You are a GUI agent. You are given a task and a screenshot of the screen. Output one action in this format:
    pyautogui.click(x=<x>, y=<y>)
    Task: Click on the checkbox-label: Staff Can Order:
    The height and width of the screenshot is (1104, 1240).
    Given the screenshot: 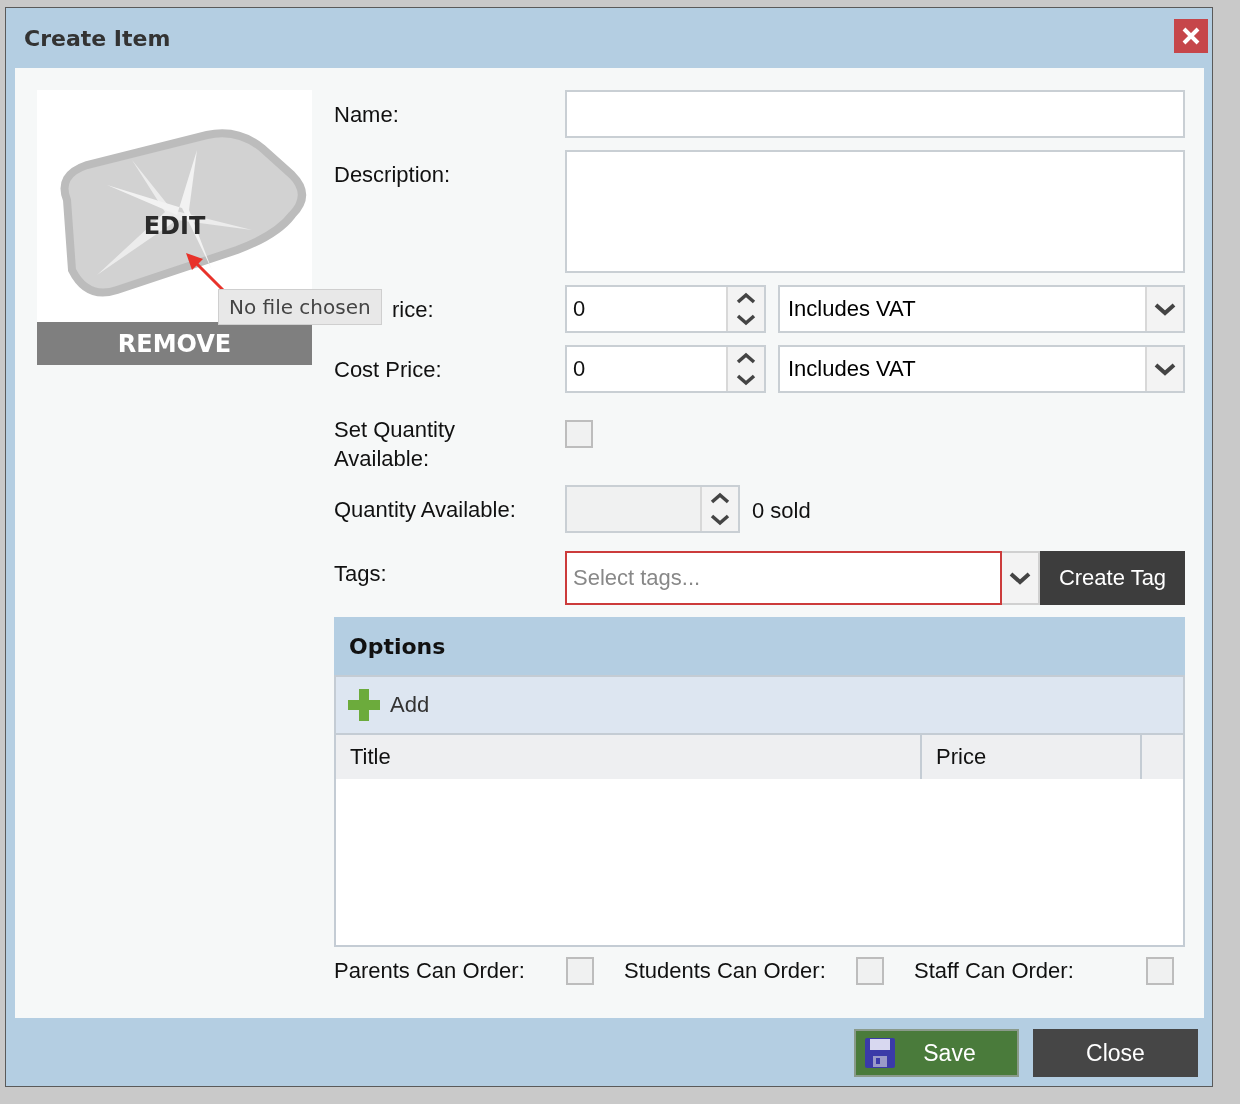 What is the action you would take?
    pyautogui.click(x=994, y=971)
    